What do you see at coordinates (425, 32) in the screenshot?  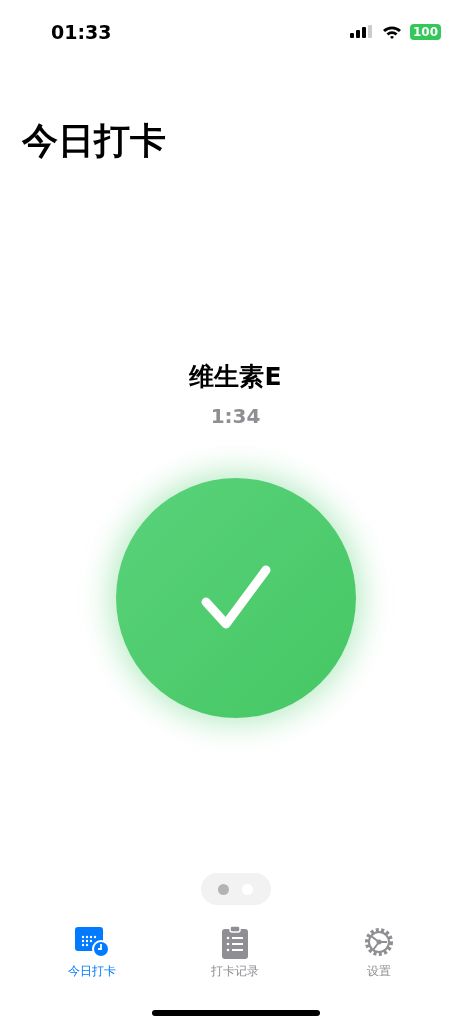 I see `battery-level: 100` at bounding box center [425, 32].